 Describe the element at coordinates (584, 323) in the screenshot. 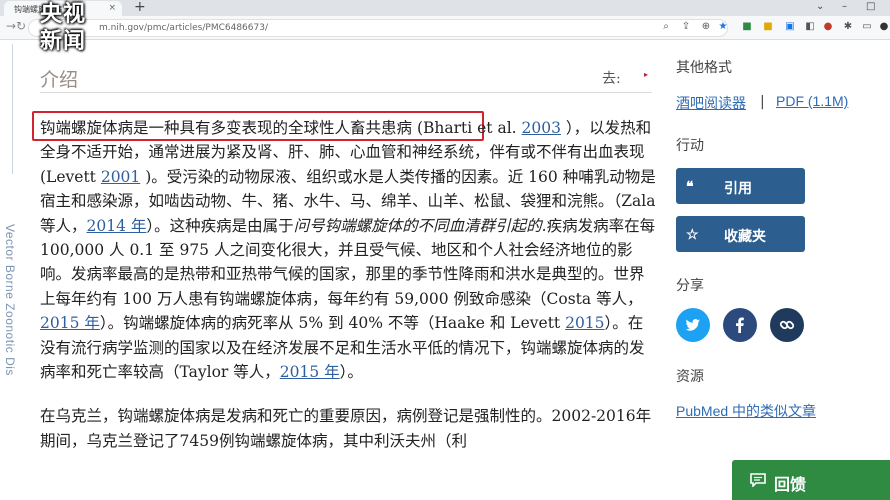

I see `reference-link: 2015` at that location.